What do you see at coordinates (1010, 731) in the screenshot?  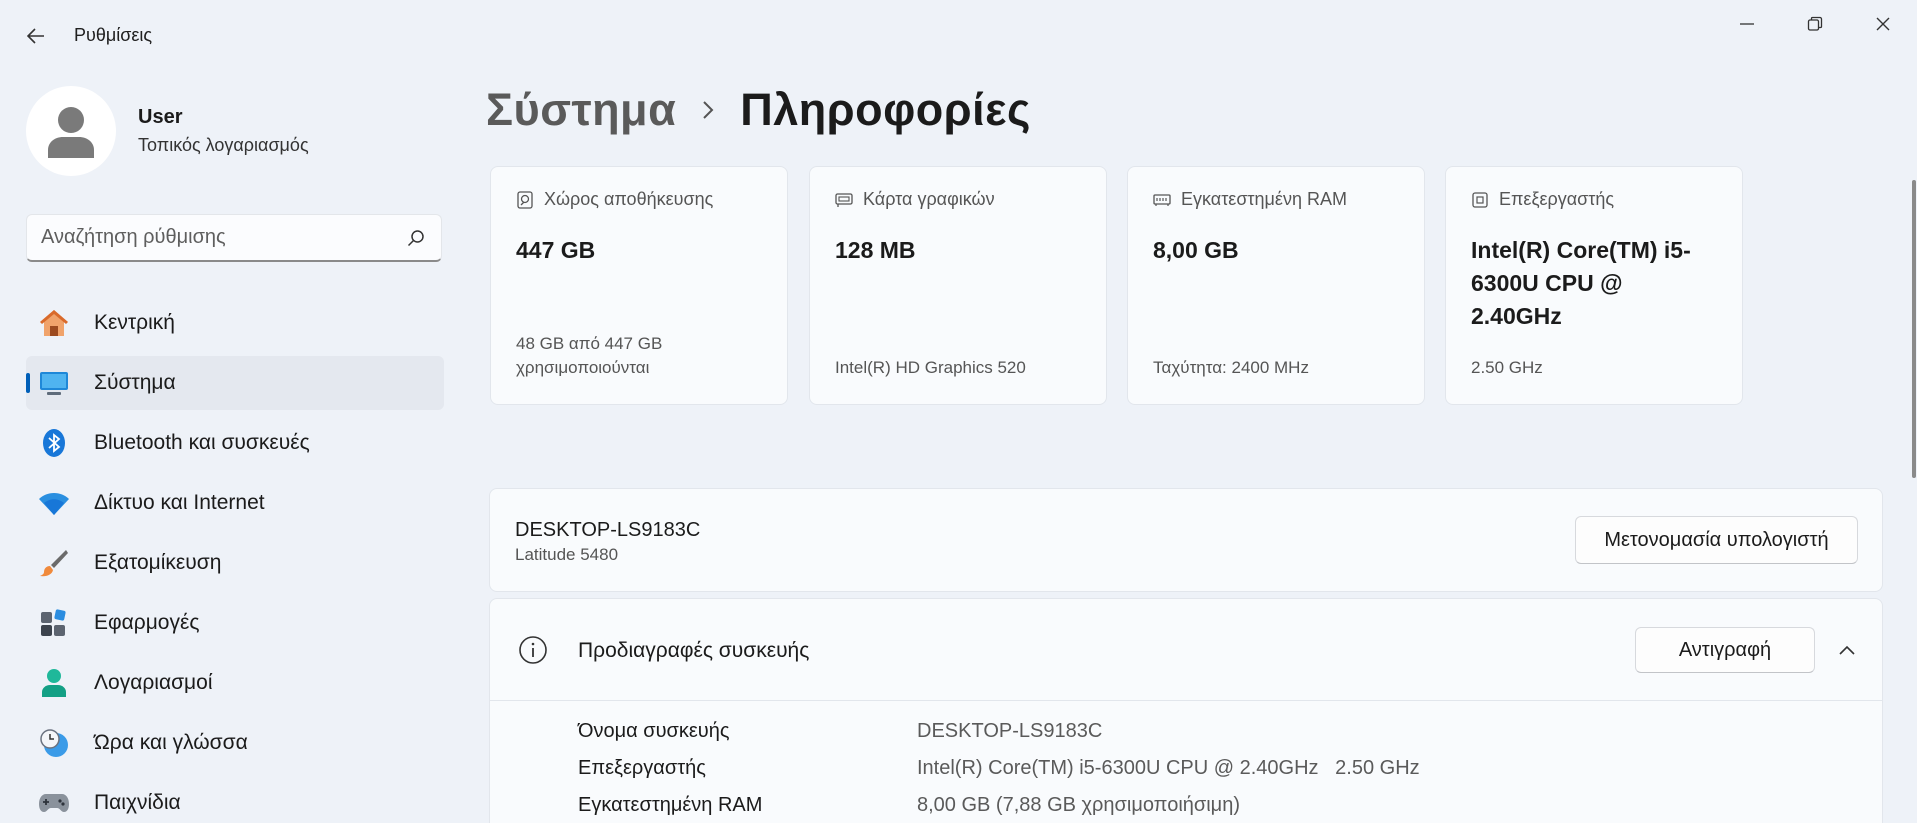 I see `spec-value: DESKTOP-LS9183C` at bounding box center [1010, 731].